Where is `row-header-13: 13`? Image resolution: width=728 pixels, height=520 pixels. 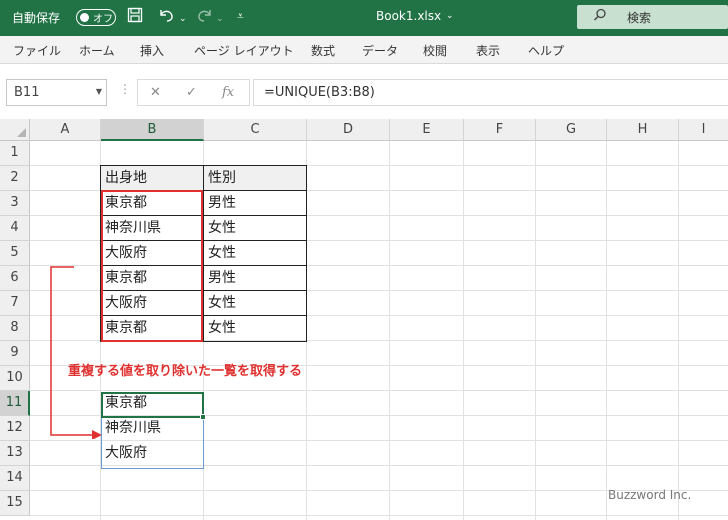 row-header-13: 13 is located at coordinates (15, 453).